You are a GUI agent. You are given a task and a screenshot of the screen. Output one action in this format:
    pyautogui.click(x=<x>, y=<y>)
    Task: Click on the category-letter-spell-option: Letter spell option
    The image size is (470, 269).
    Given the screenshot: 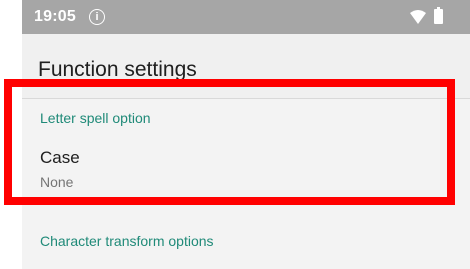 What is the action you would take?
    pyautogui.click(x=95, y=118)
    